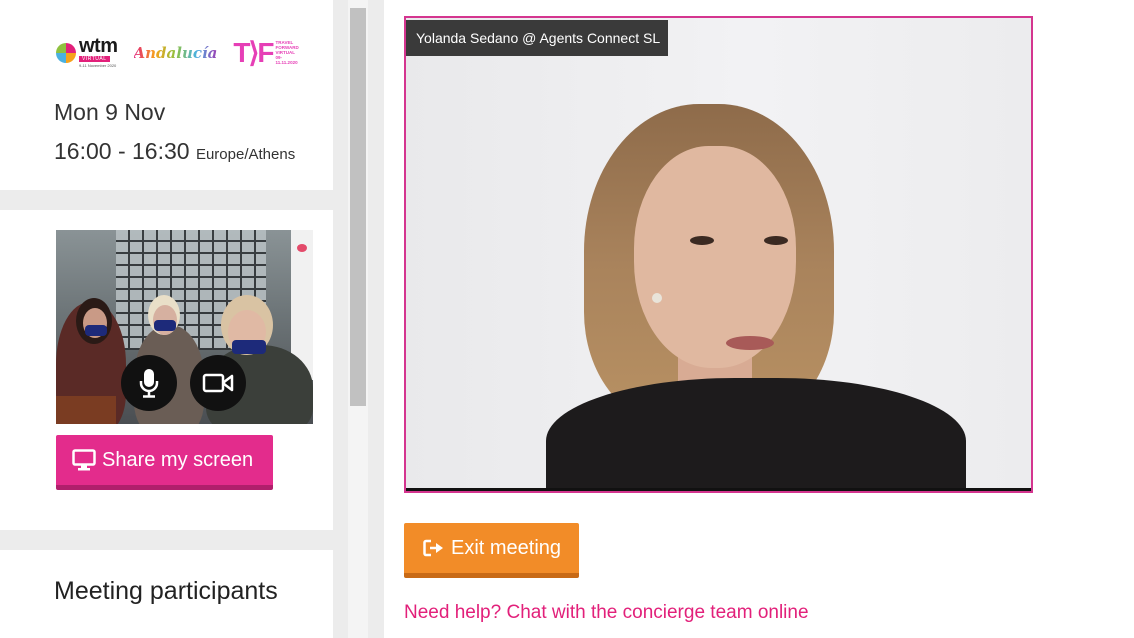 This screenshot has height=638, width=1134. What do you see at coordinates (166, 591) in the screenshot?
I see `participants-title: Meeting participants` at bounding box center [166, 591].